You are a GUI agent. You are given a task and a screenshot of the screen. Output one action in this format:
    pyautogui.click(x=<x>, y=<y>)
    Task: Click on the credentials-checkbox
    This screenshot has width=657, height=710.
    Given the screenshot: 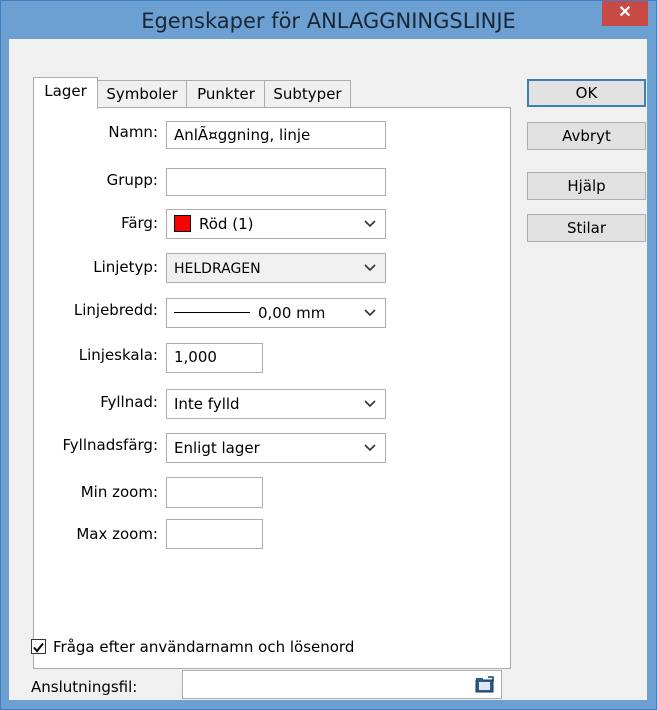 What is the action you would take?
    pyautogui.click(x=38, y=646)
    